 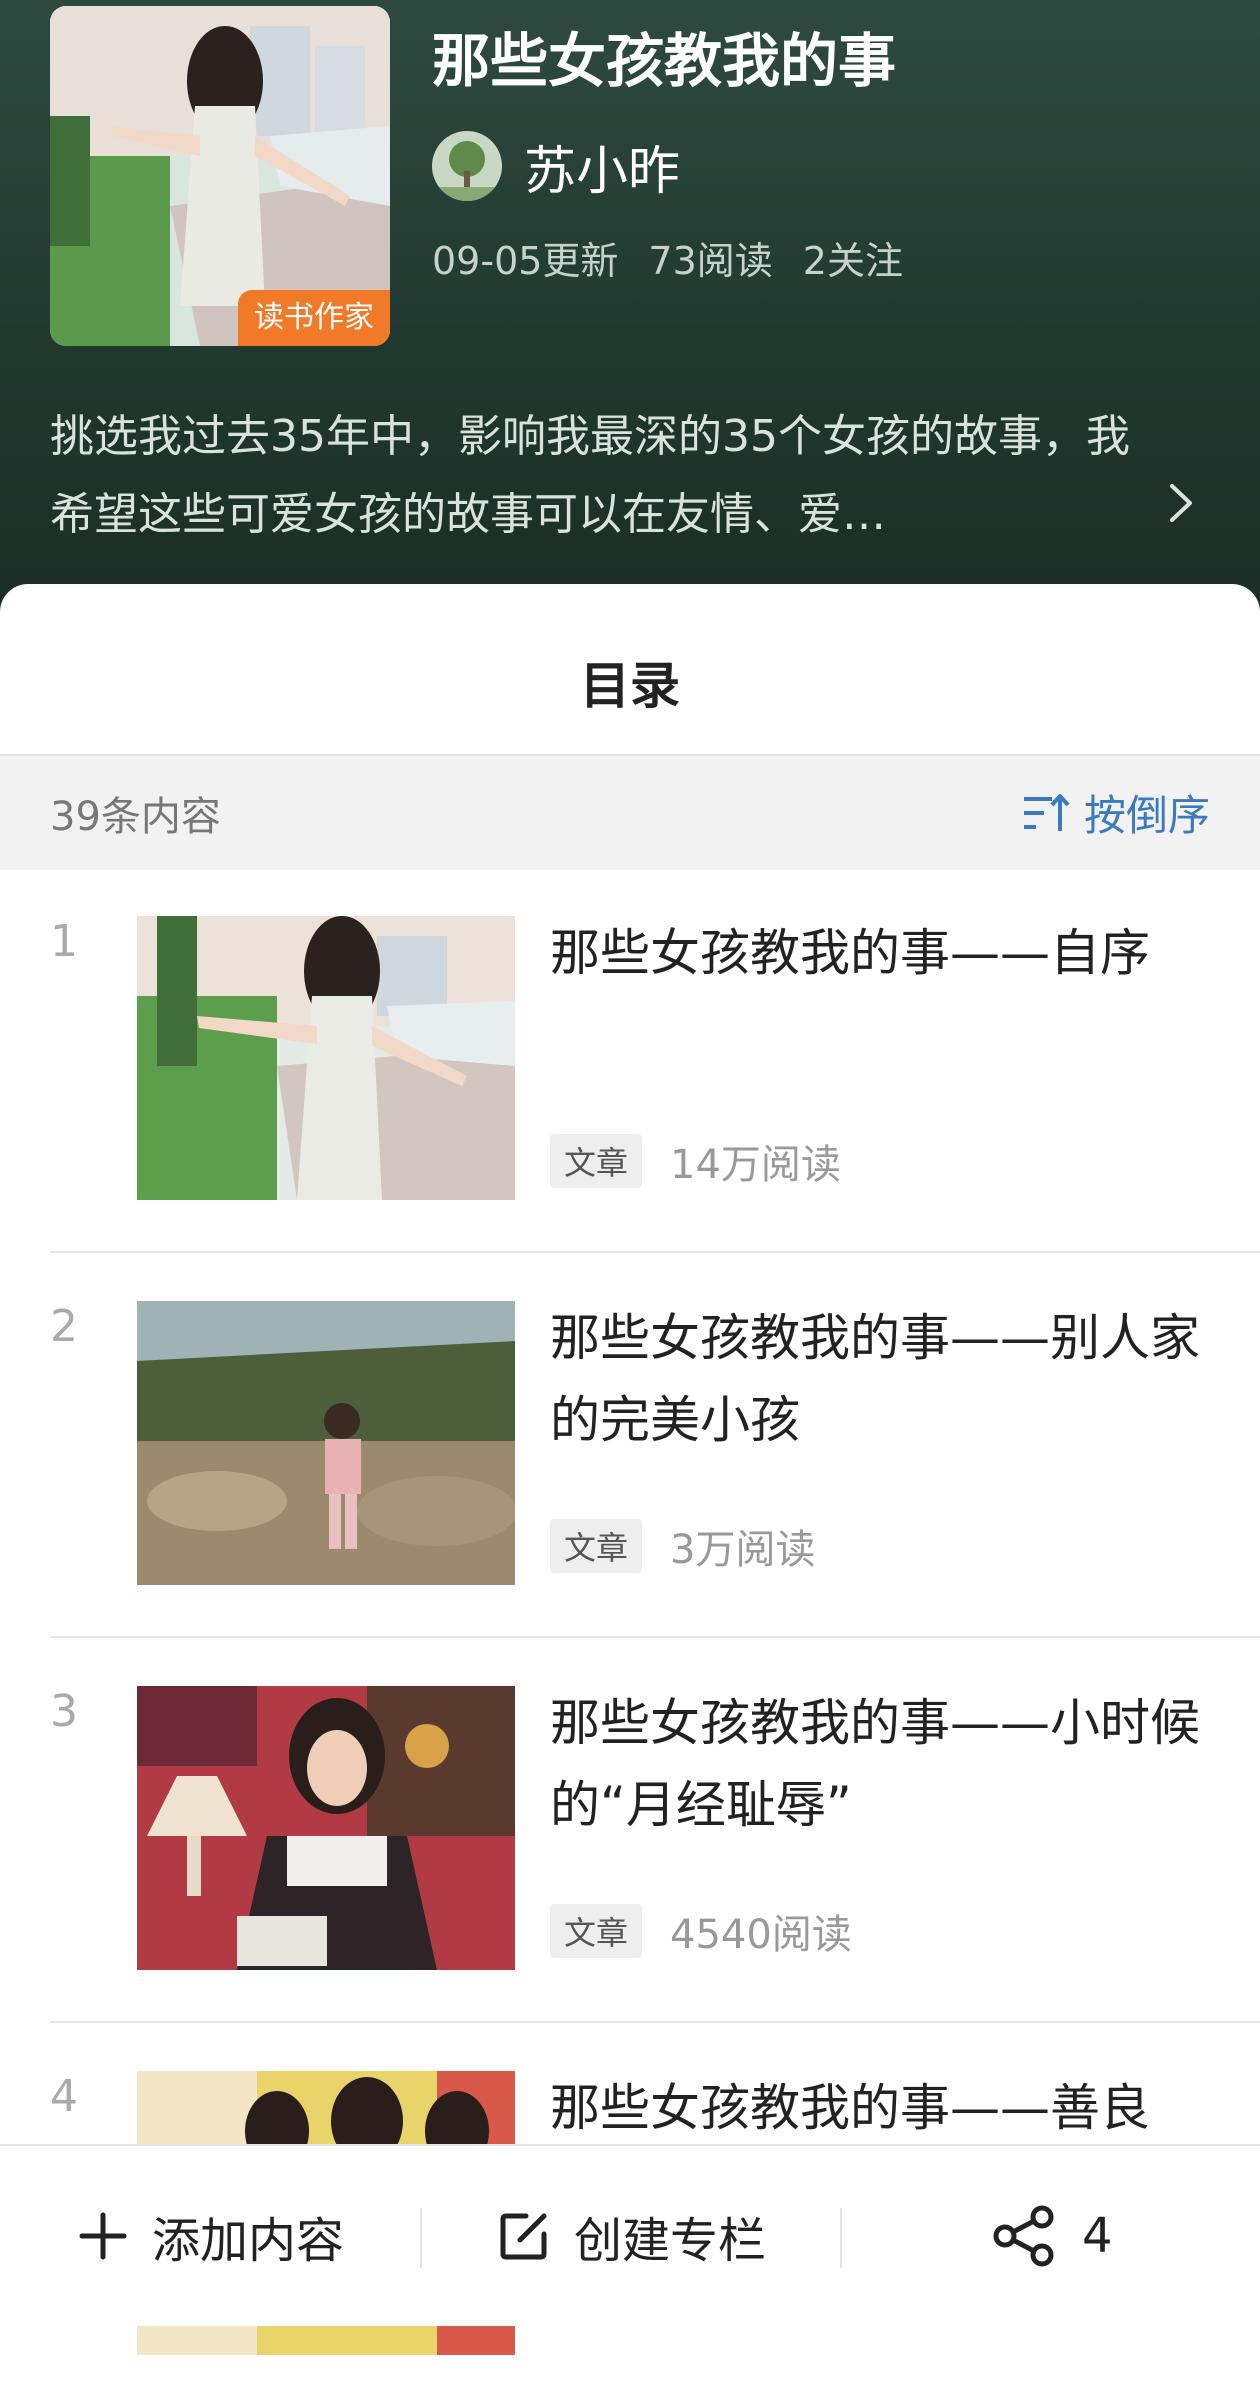 I want to click on chevron-right-icon, so click(x=1180, y=503).